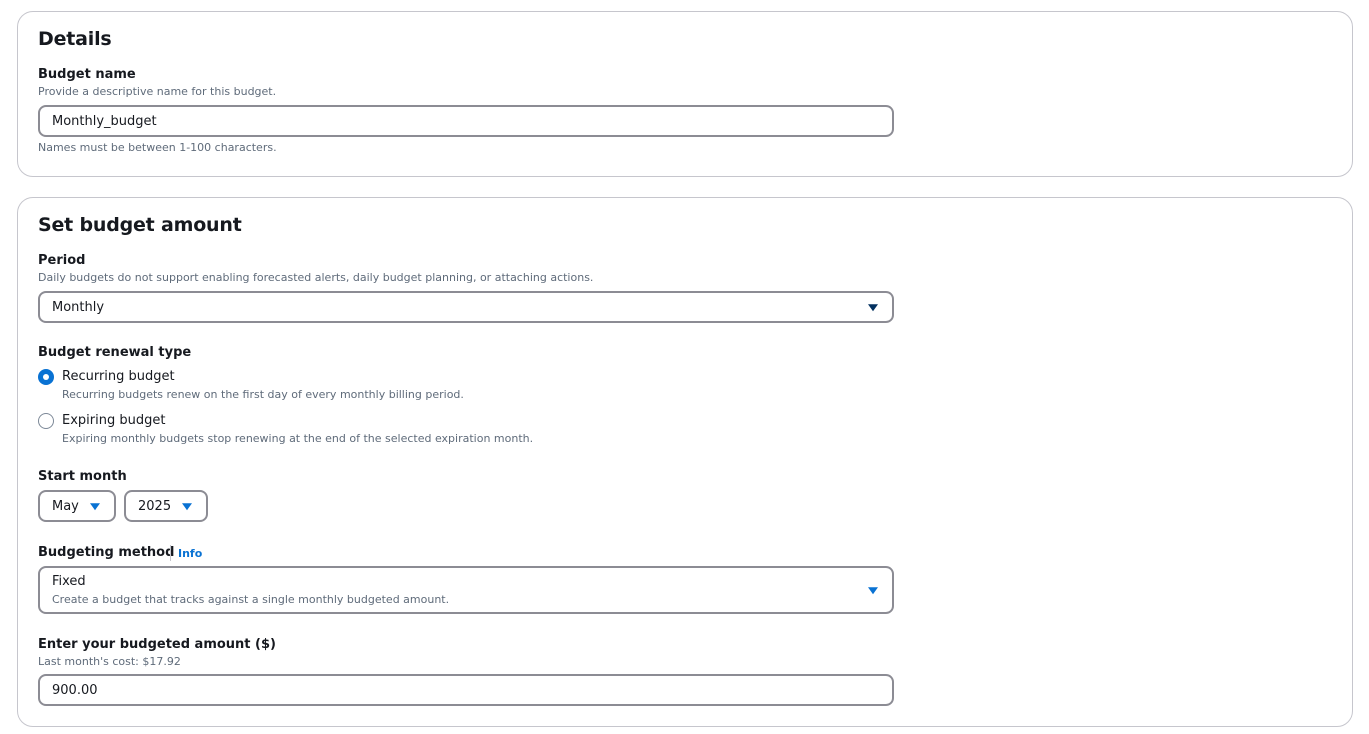 The height and width of the screenshot is (734, 1369). I want to click on recurring-budget-label: Recurring budget, so click(118, 376).